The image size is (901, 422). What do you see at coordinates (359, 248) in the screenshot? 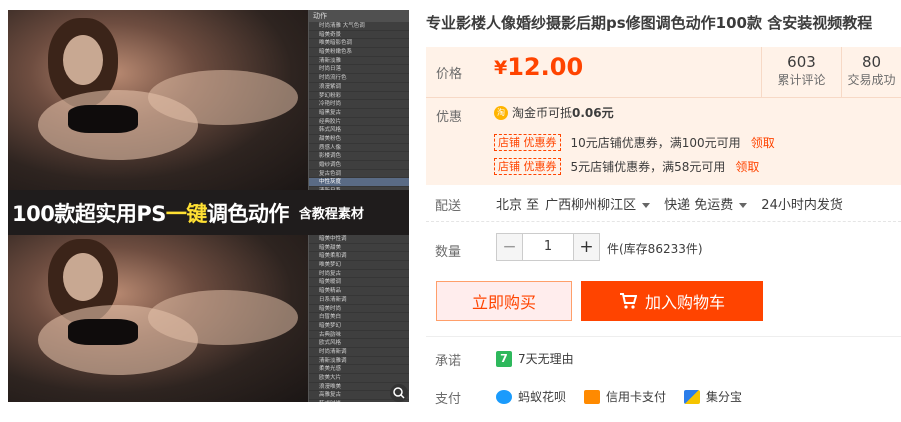
I see `action-list-item: 暗美甜美` at bounding box center [359, 248].